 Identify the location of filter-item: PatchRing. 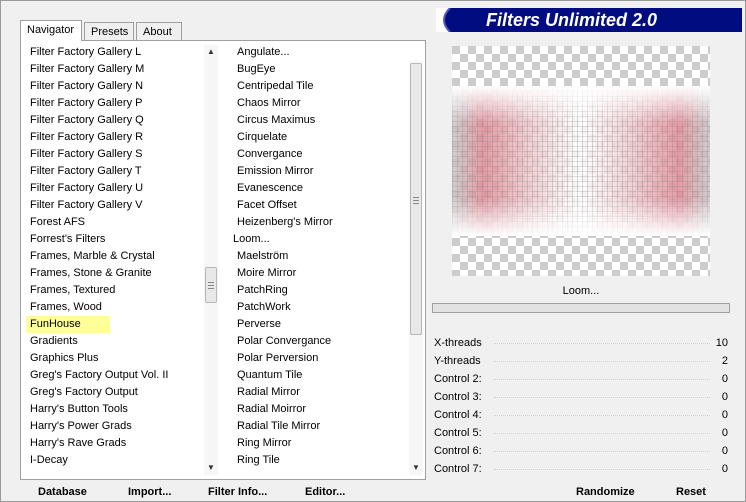
(320, 290).